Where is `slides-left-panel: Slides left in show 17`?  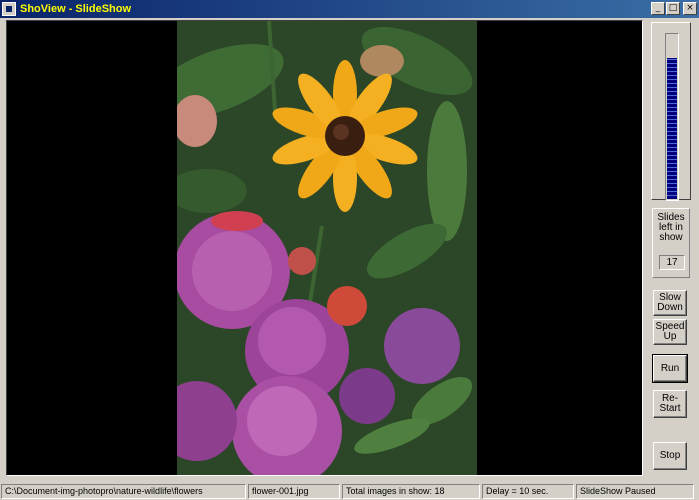 slides-left-panel: Slides left in show 17 is located at coordinates (671, 243).